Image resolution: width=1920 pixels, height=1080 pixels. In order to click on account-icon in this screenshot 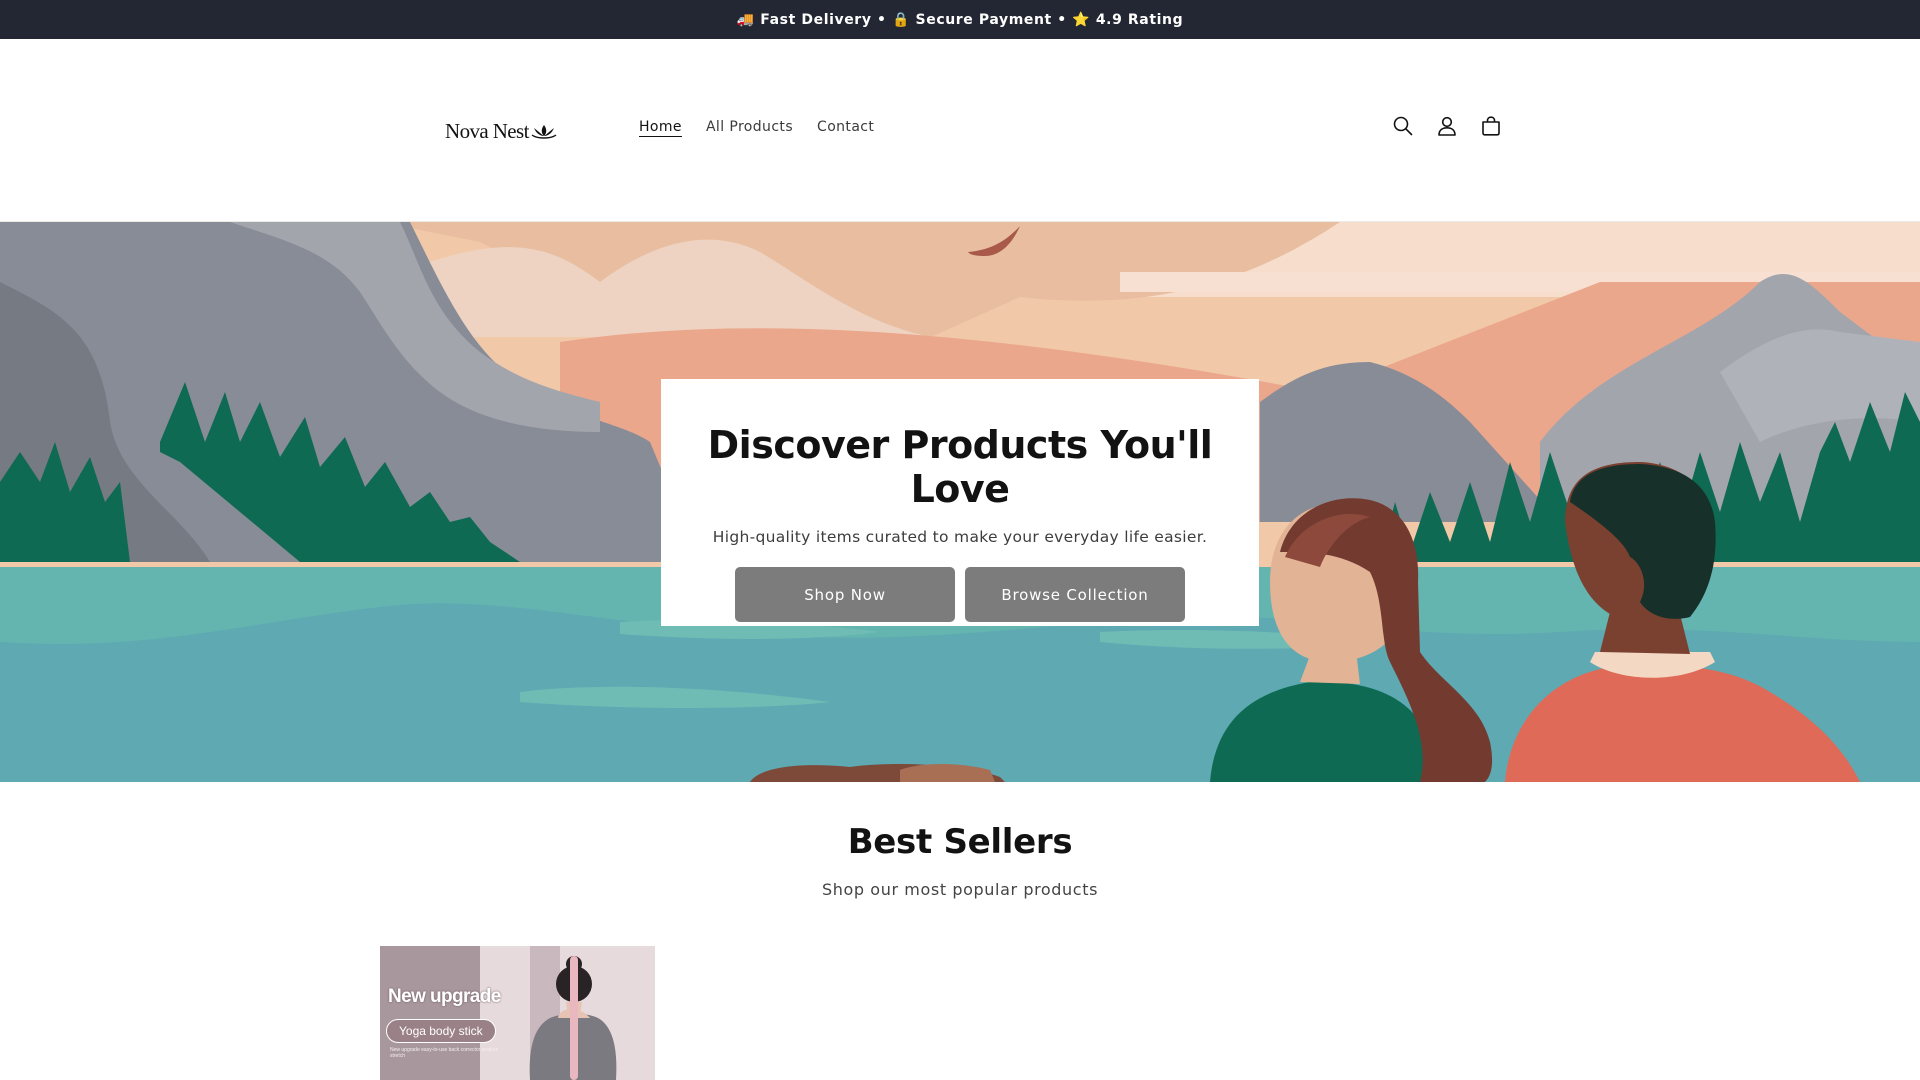, I will do `click(1447, 126)`.